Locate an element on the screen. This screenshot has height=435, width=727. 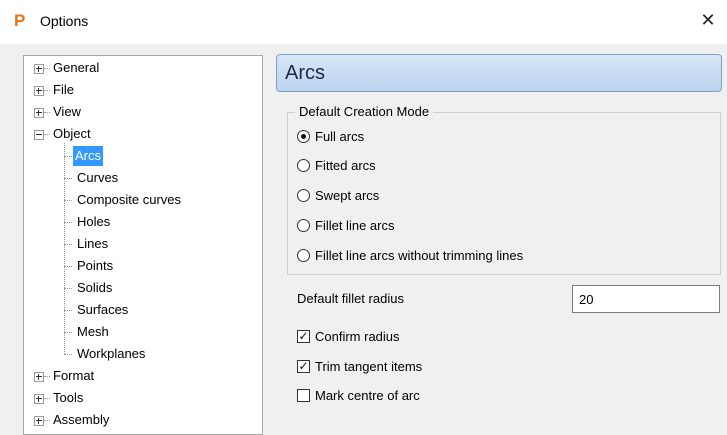
close-button: ✕ is located at coordinates (708, 20).